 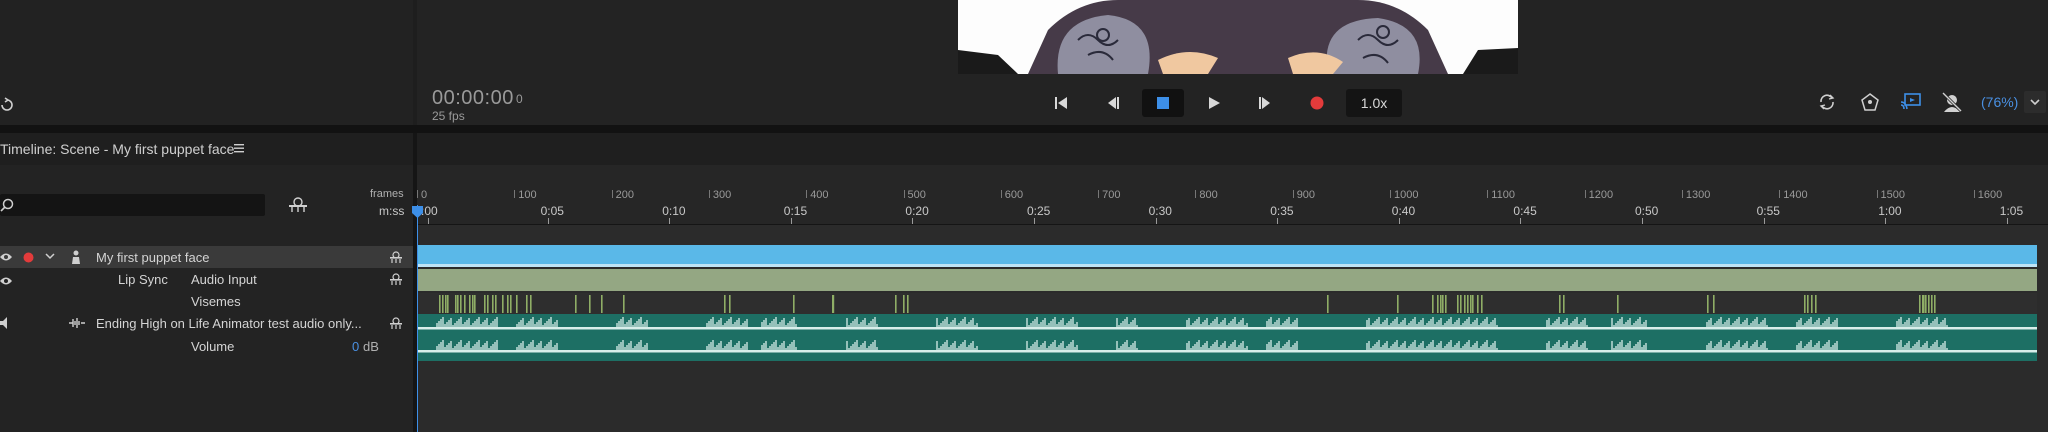 I want to click on puppet-tracker-icon, so click(x=1870, y=102).